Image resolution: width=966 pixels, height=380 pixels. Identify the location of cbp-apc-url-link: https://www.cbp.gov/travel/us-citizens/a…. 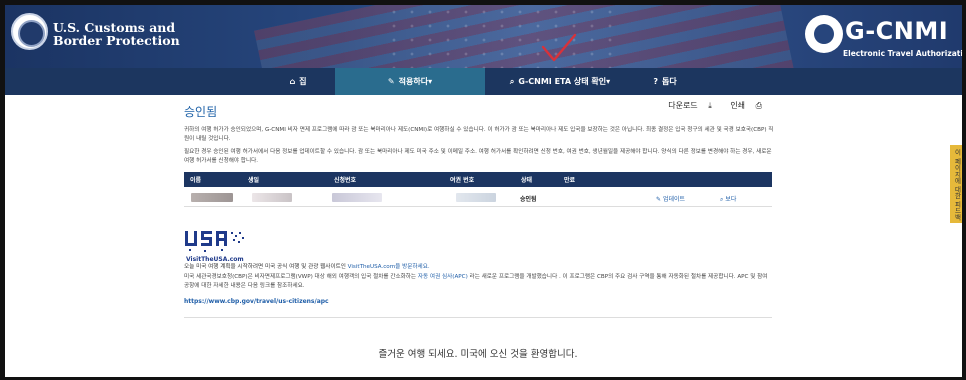
(256, 301).